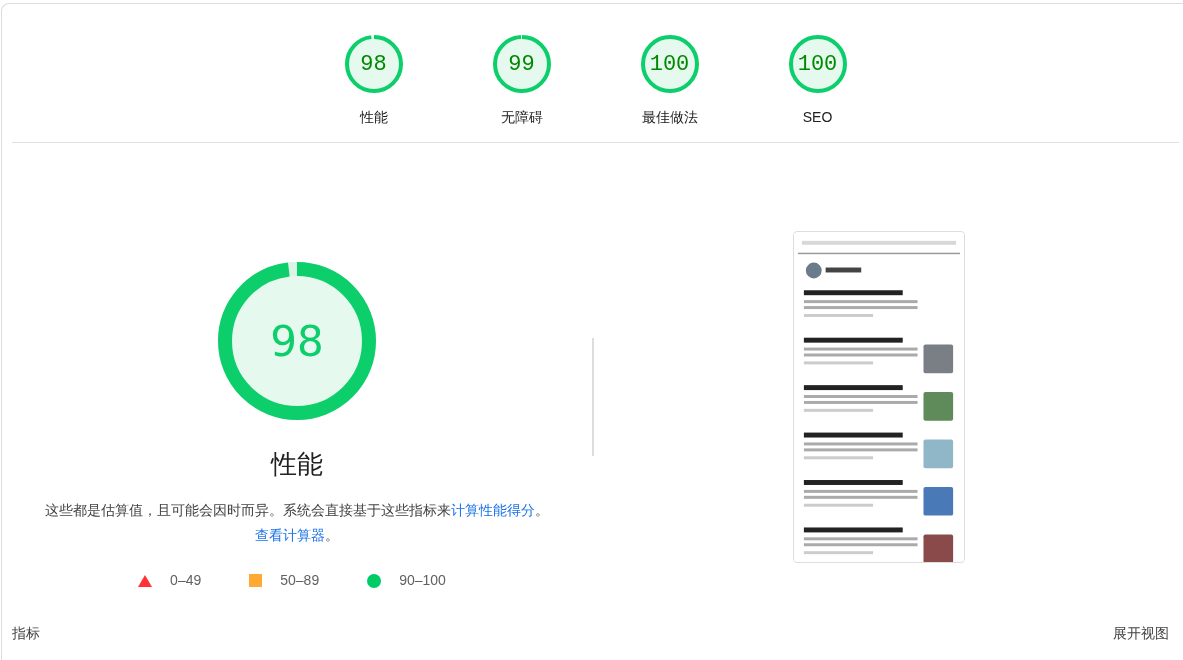 This screenshot has height=660, width=1183. What do you see at coordinates (373, 64) in the screenshot?
I see `score-value: 98` at bounding box center [373, 64].